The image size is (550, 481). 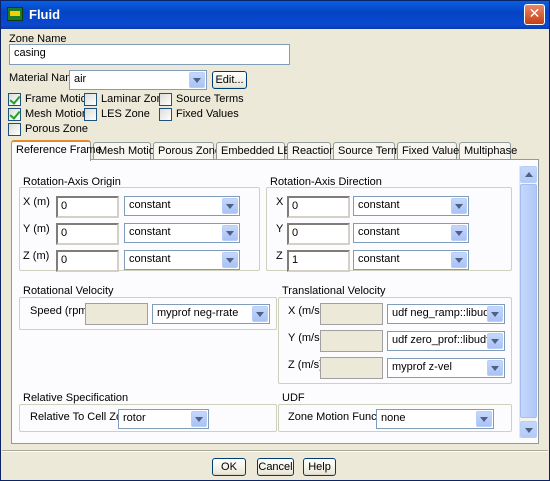 What do you see at coordinates (488, 151) in the screenshot?
I see `tab-multiphase: Multiphase` at bounding box center [488, 151].